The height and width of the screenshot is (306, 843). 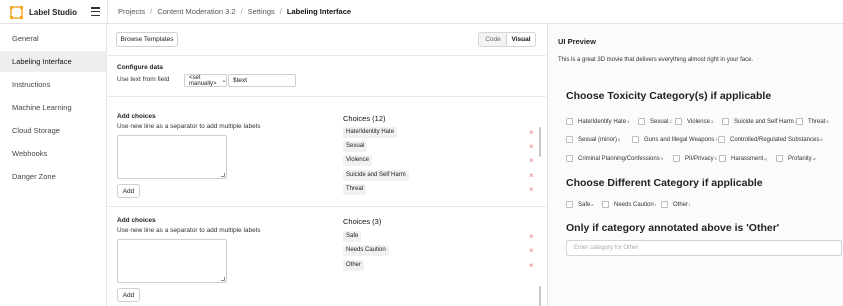 I want to click on browse-templates-button: Browse Templates, so click(x=147, y=39).